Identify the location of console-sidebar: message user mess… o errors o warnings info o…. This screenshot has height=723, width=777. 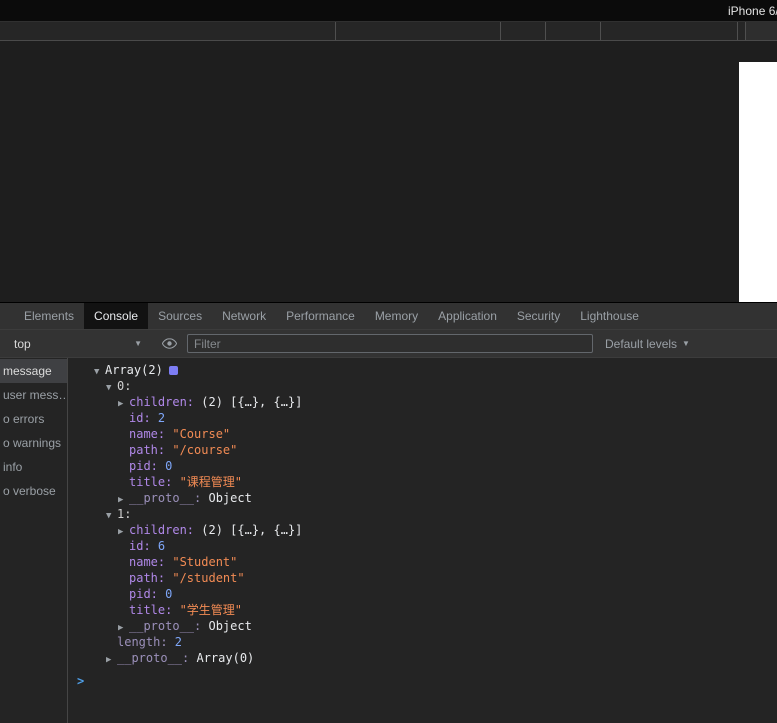
(34, 540).